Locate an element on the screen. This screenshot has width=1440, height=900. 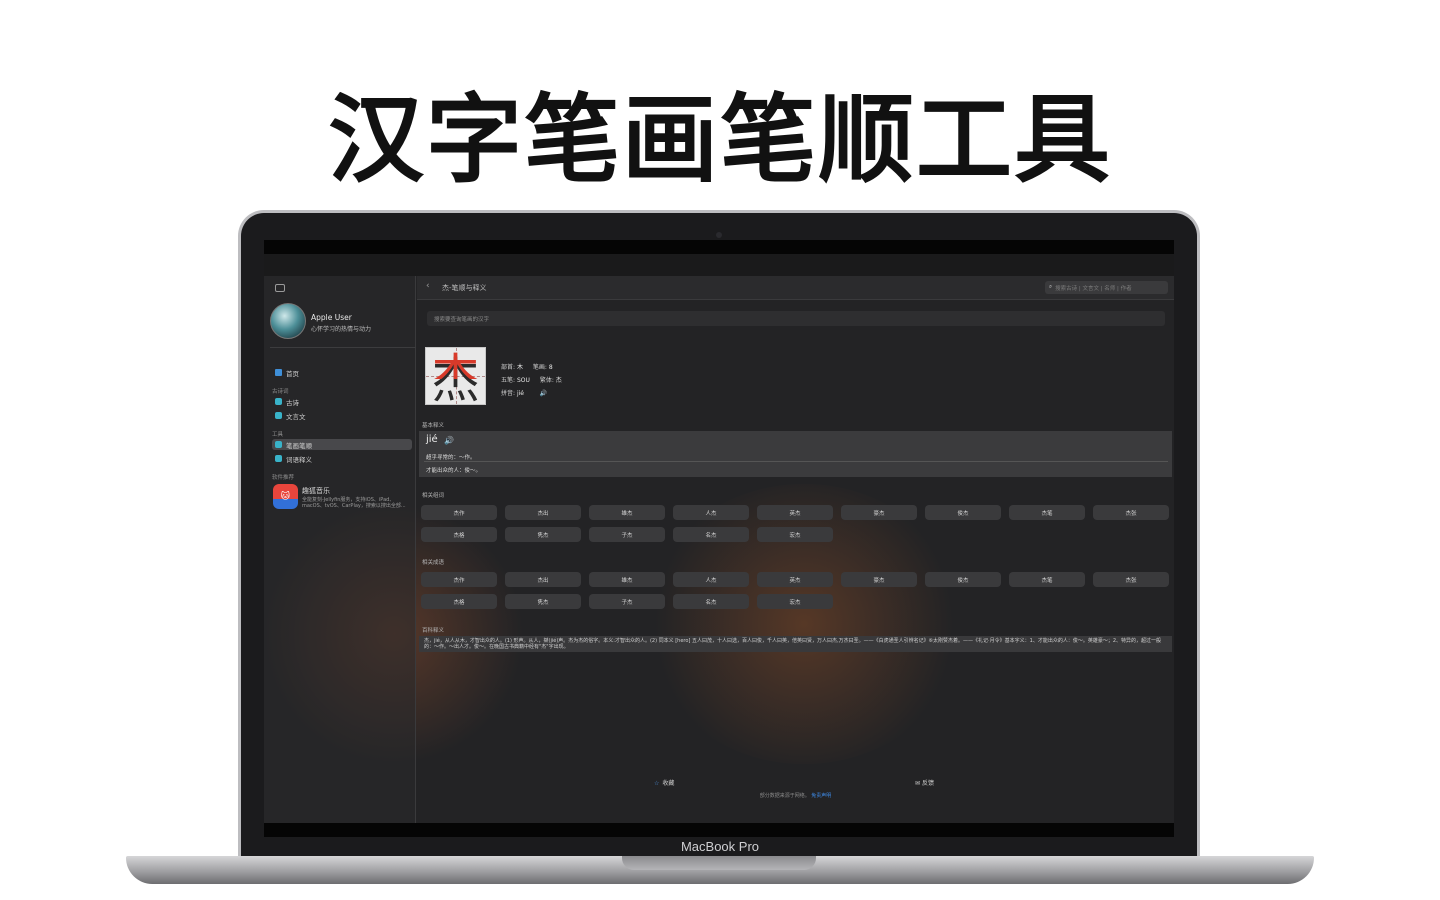
menu-bar-area is located at coordinates (719, 265).